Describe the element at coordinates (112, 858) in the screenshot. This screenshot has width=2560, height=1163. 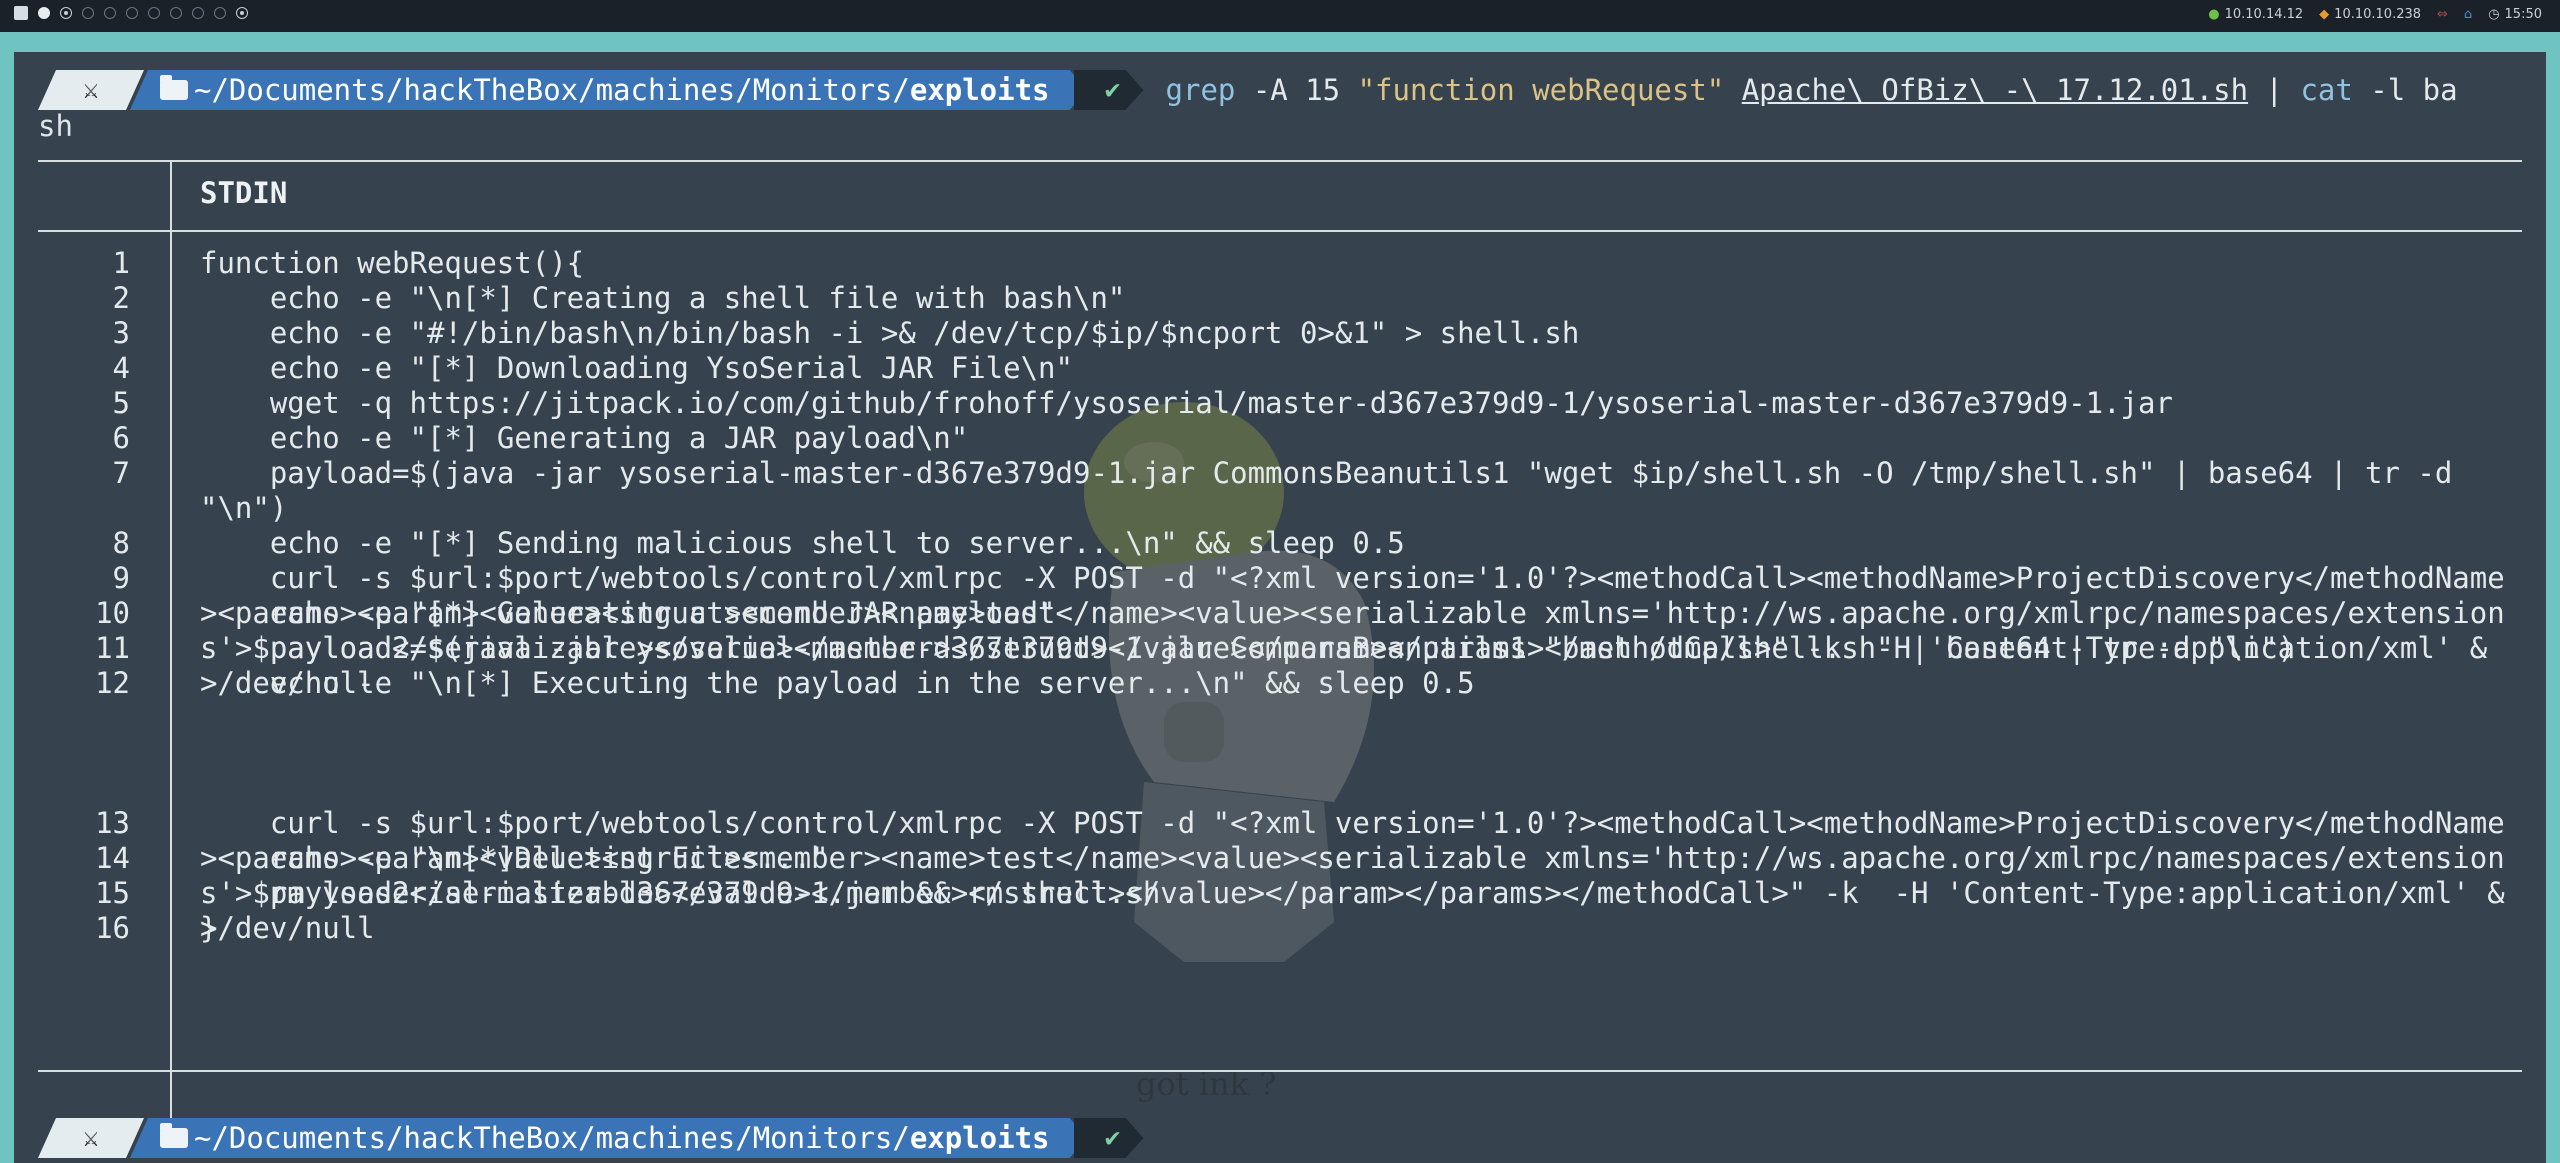
I see `line-number: 14` at that location.